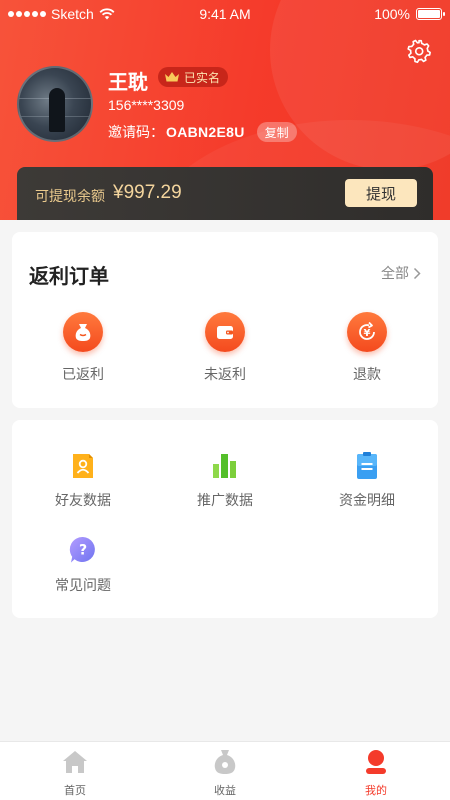  What do you see at coordinates (83, 465) in the screenshot?
I see `friend-card-icon` at bounding box center [83, 465].